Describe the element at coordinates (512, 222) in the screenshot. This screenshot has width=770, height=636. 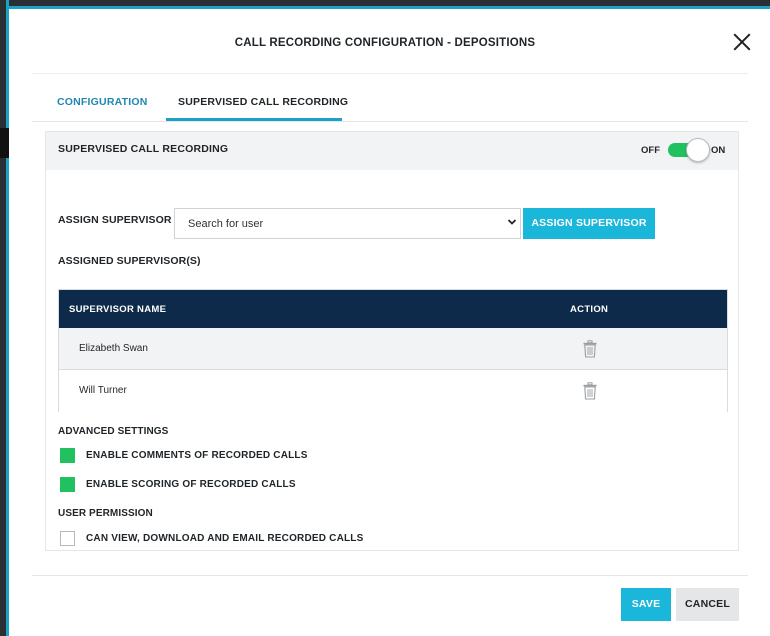
I see `chevron-down-icon` at that location.